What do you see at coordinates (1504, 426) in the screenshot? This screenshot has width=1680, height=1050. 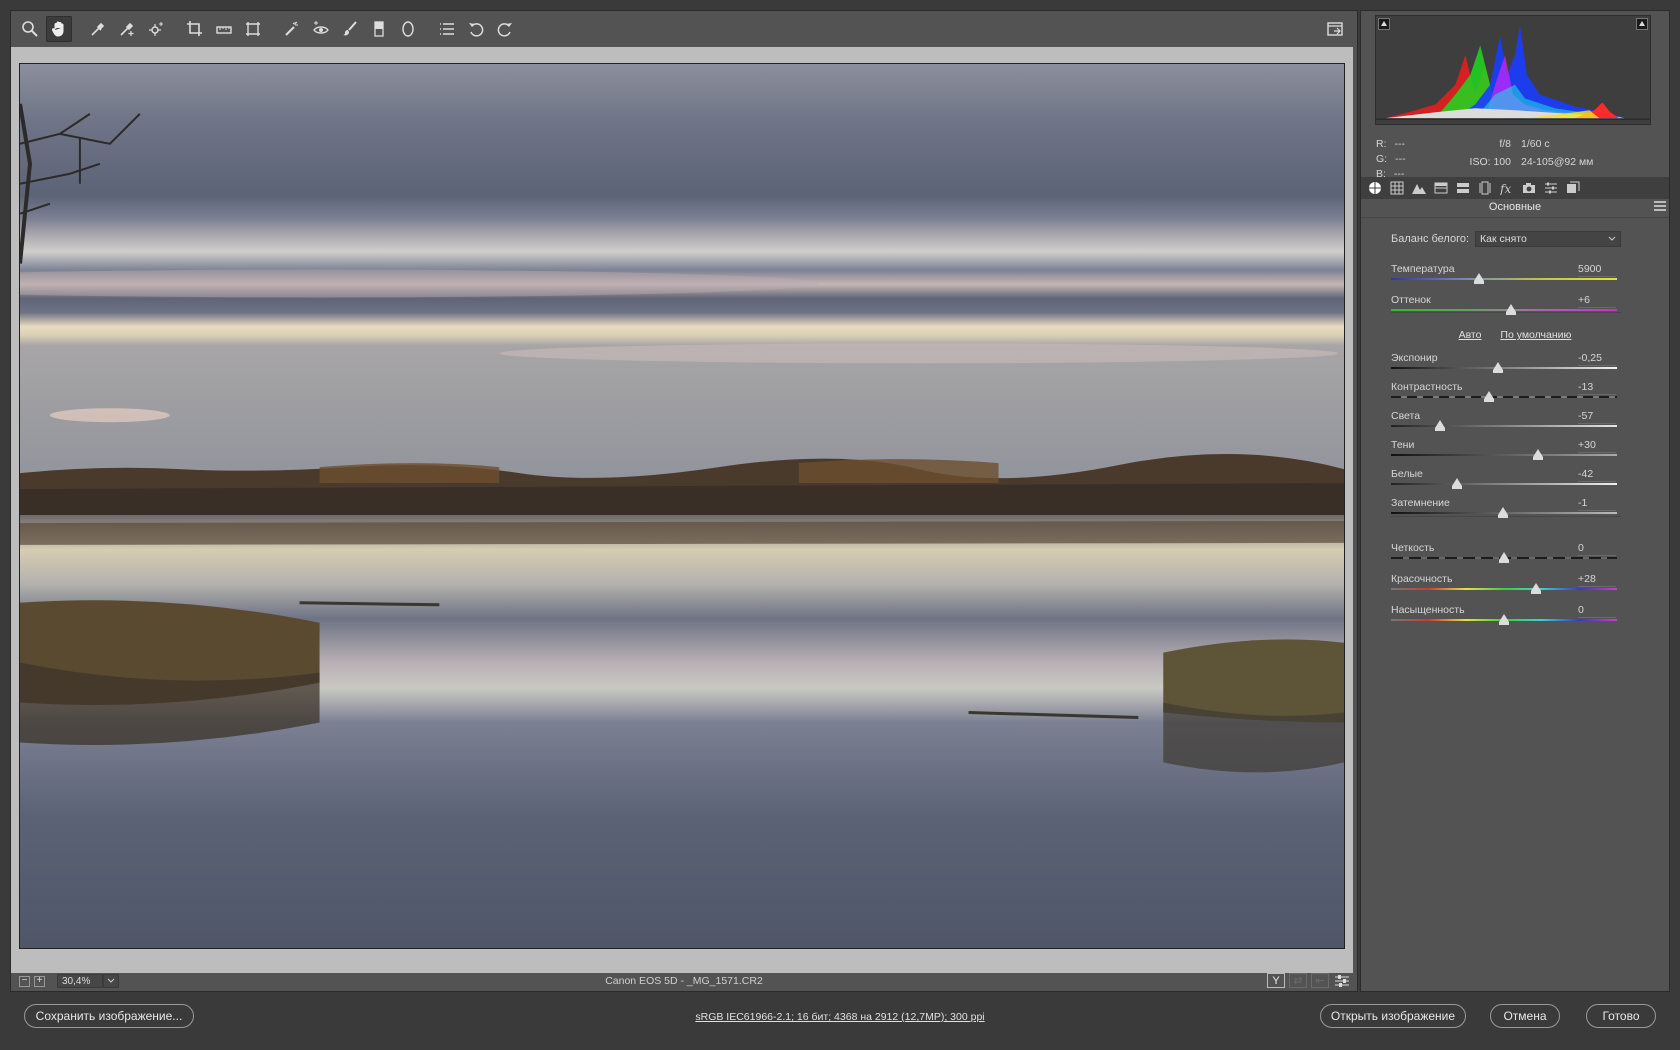 I see `highlights-track` at bounding box center [1504, 426].